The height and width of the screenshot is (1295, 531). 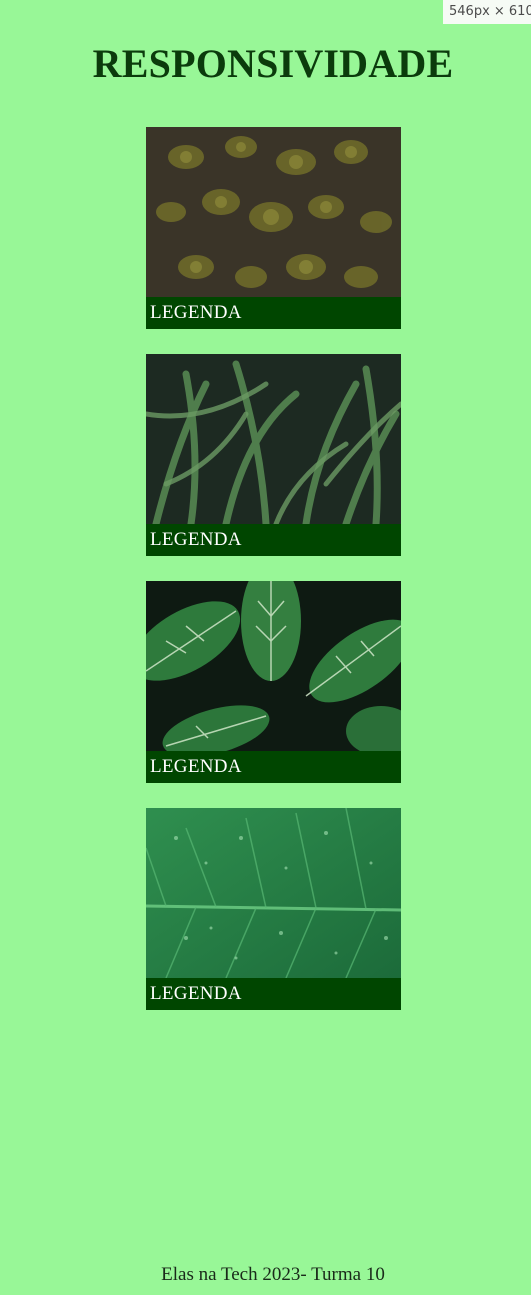 I want to click on grass-blades-photo, so click(x=273, y=439).